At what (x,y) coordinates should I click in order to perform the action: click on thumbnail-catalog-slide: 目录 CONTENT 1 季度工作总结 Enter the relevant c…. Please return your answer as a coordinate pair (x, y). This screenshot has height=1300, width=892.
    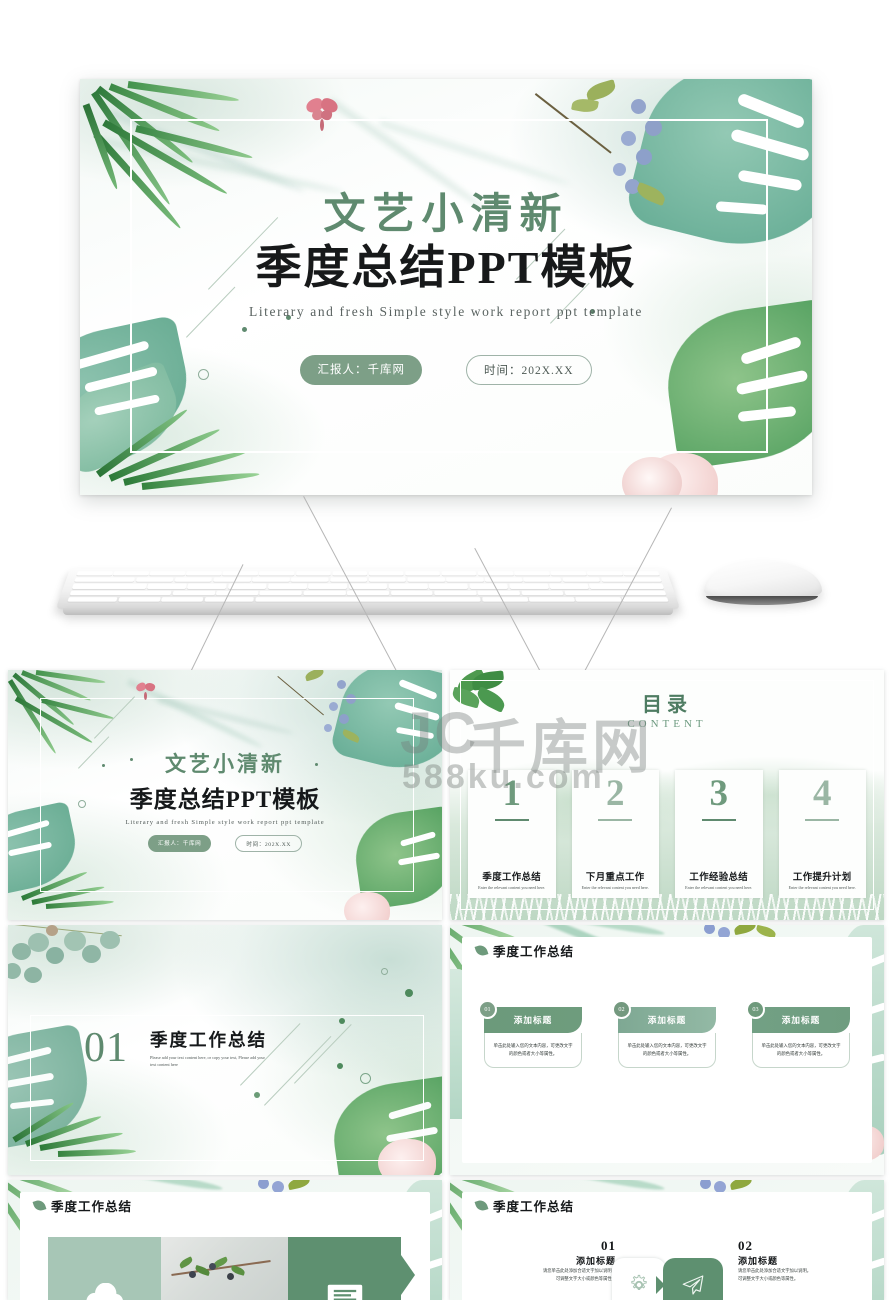
    Looking at the image, I should click on (667, 795).